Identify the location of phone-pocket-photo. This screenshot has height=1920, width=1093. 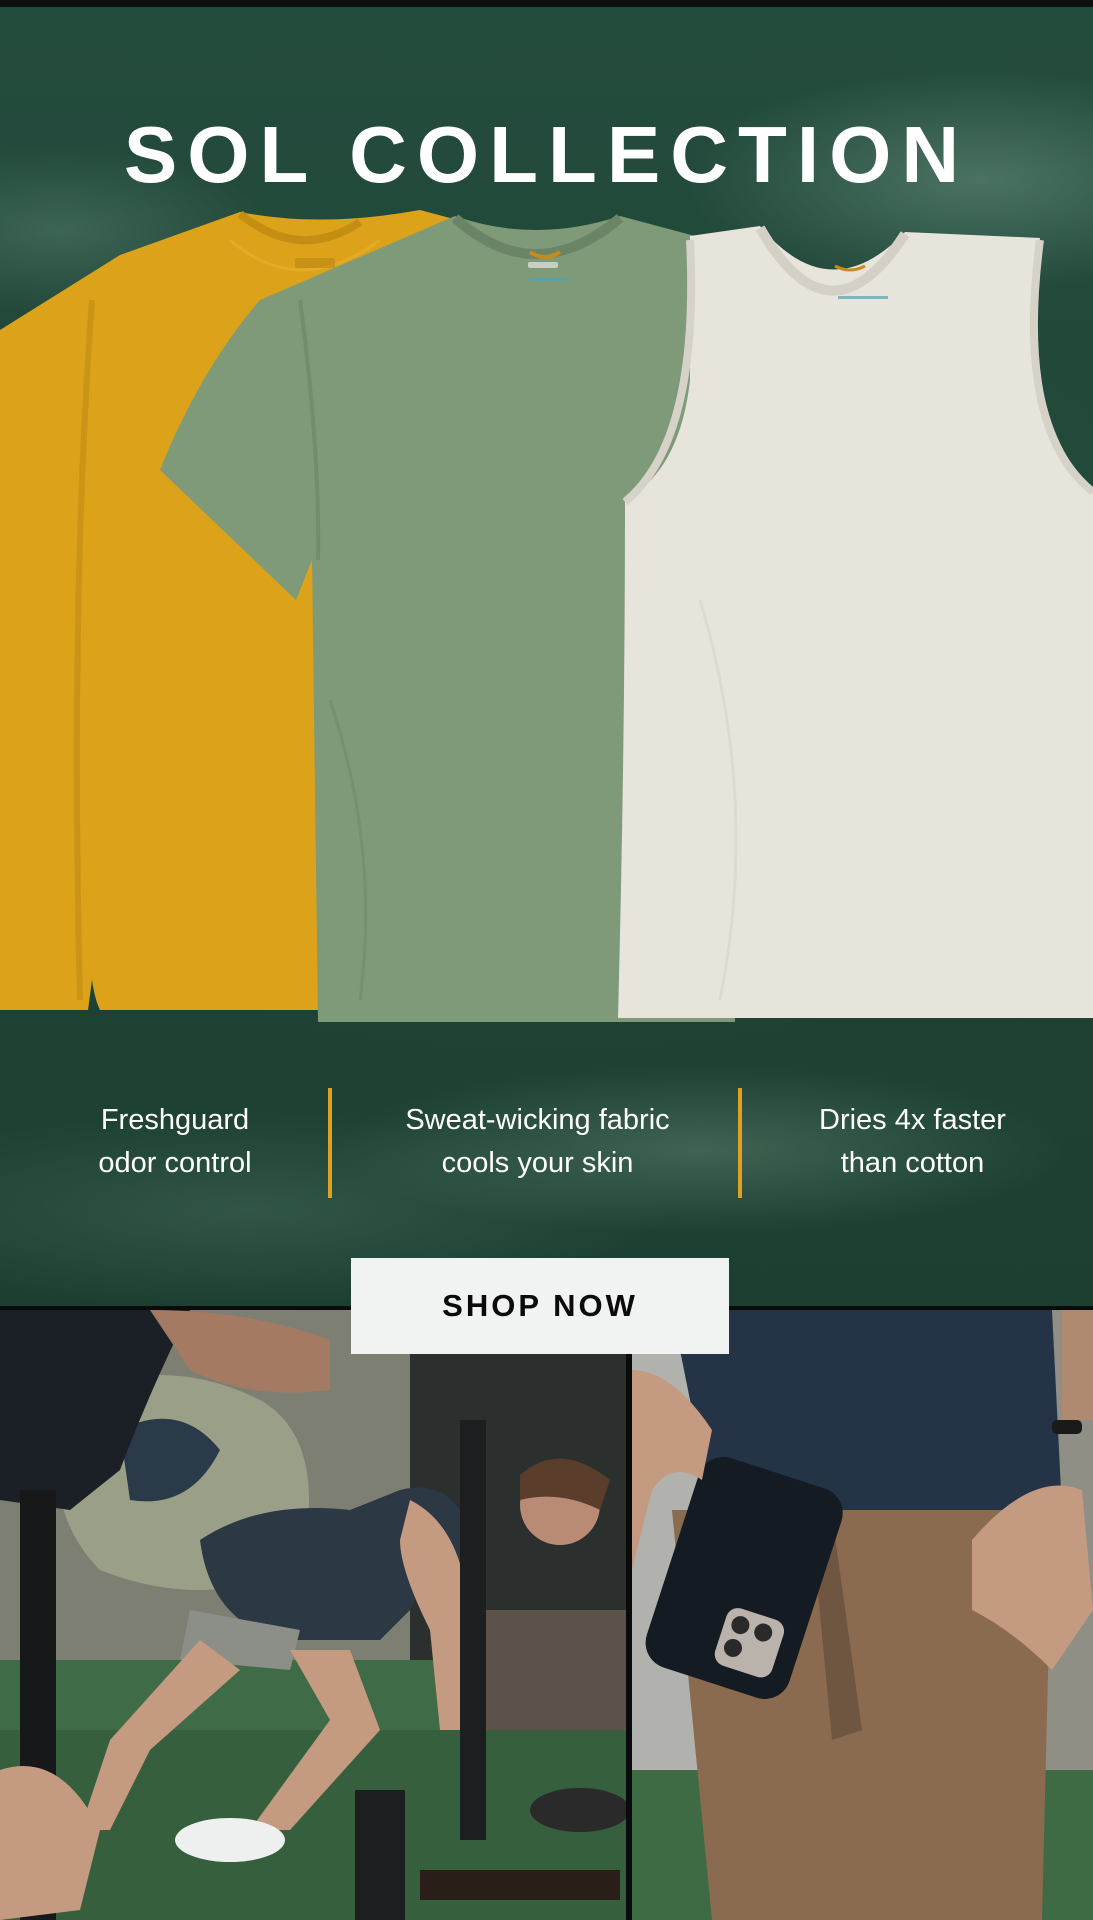
(862, 1615).